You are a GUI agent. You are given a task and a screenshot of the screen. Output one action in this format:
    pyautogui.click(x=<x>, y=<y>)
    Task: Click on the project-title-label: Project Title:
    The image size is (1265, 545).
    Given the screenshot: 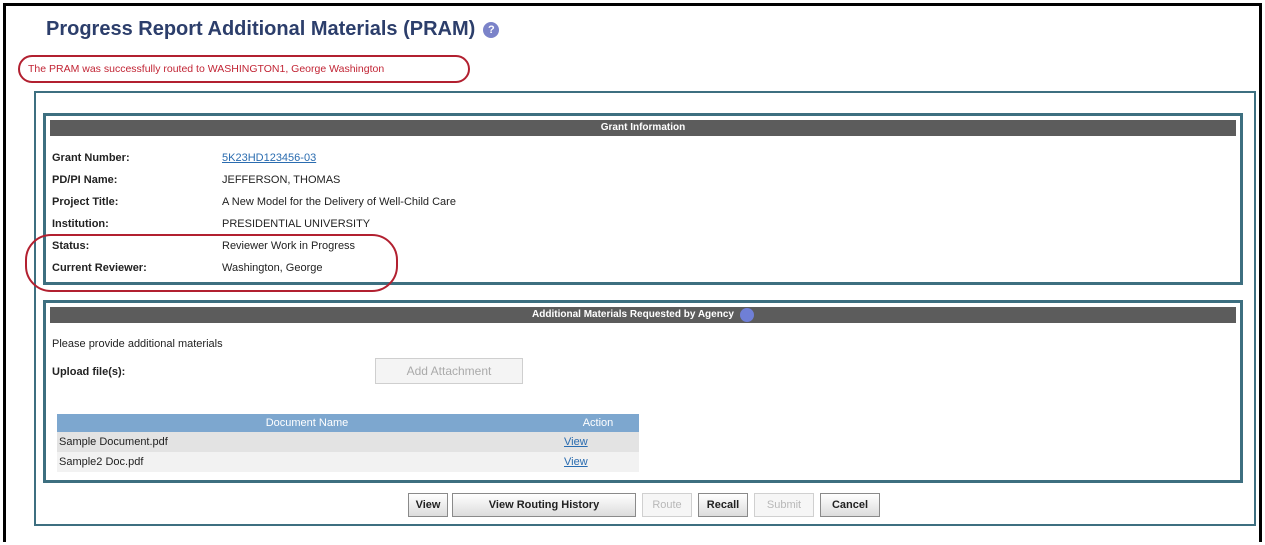 What is the action you would take?
    pyautogui.click(x=85, y=202)
    